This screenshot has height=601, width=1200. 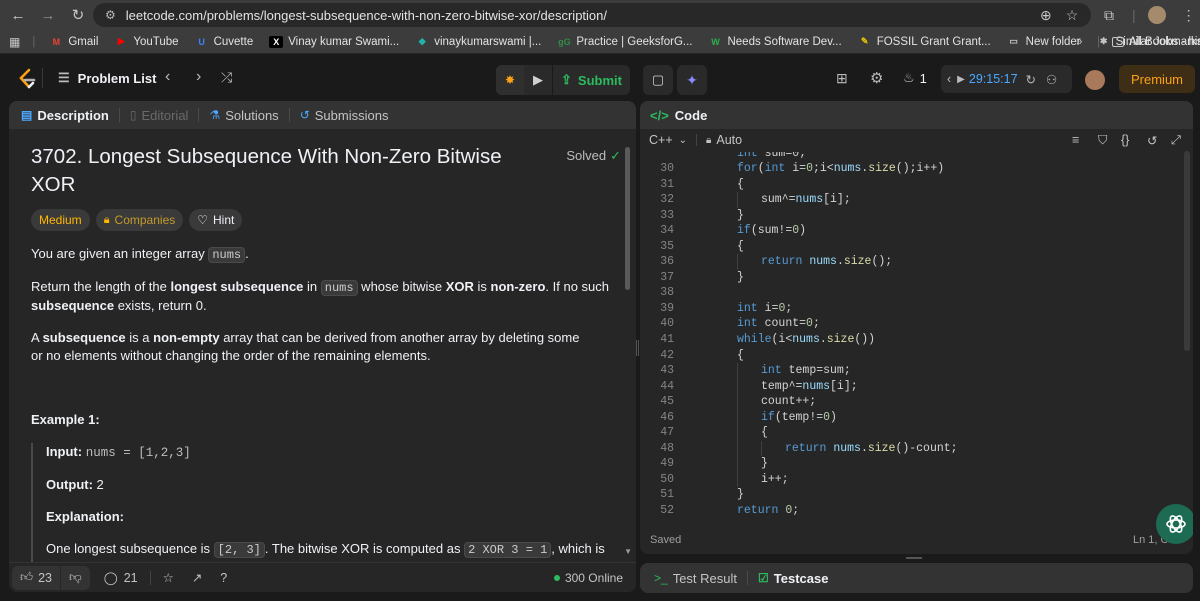 What do you see at coordinates (156, 41) in the screenshot?
I see `bookmark-label: YouTube` at bounding box center [156, 41].